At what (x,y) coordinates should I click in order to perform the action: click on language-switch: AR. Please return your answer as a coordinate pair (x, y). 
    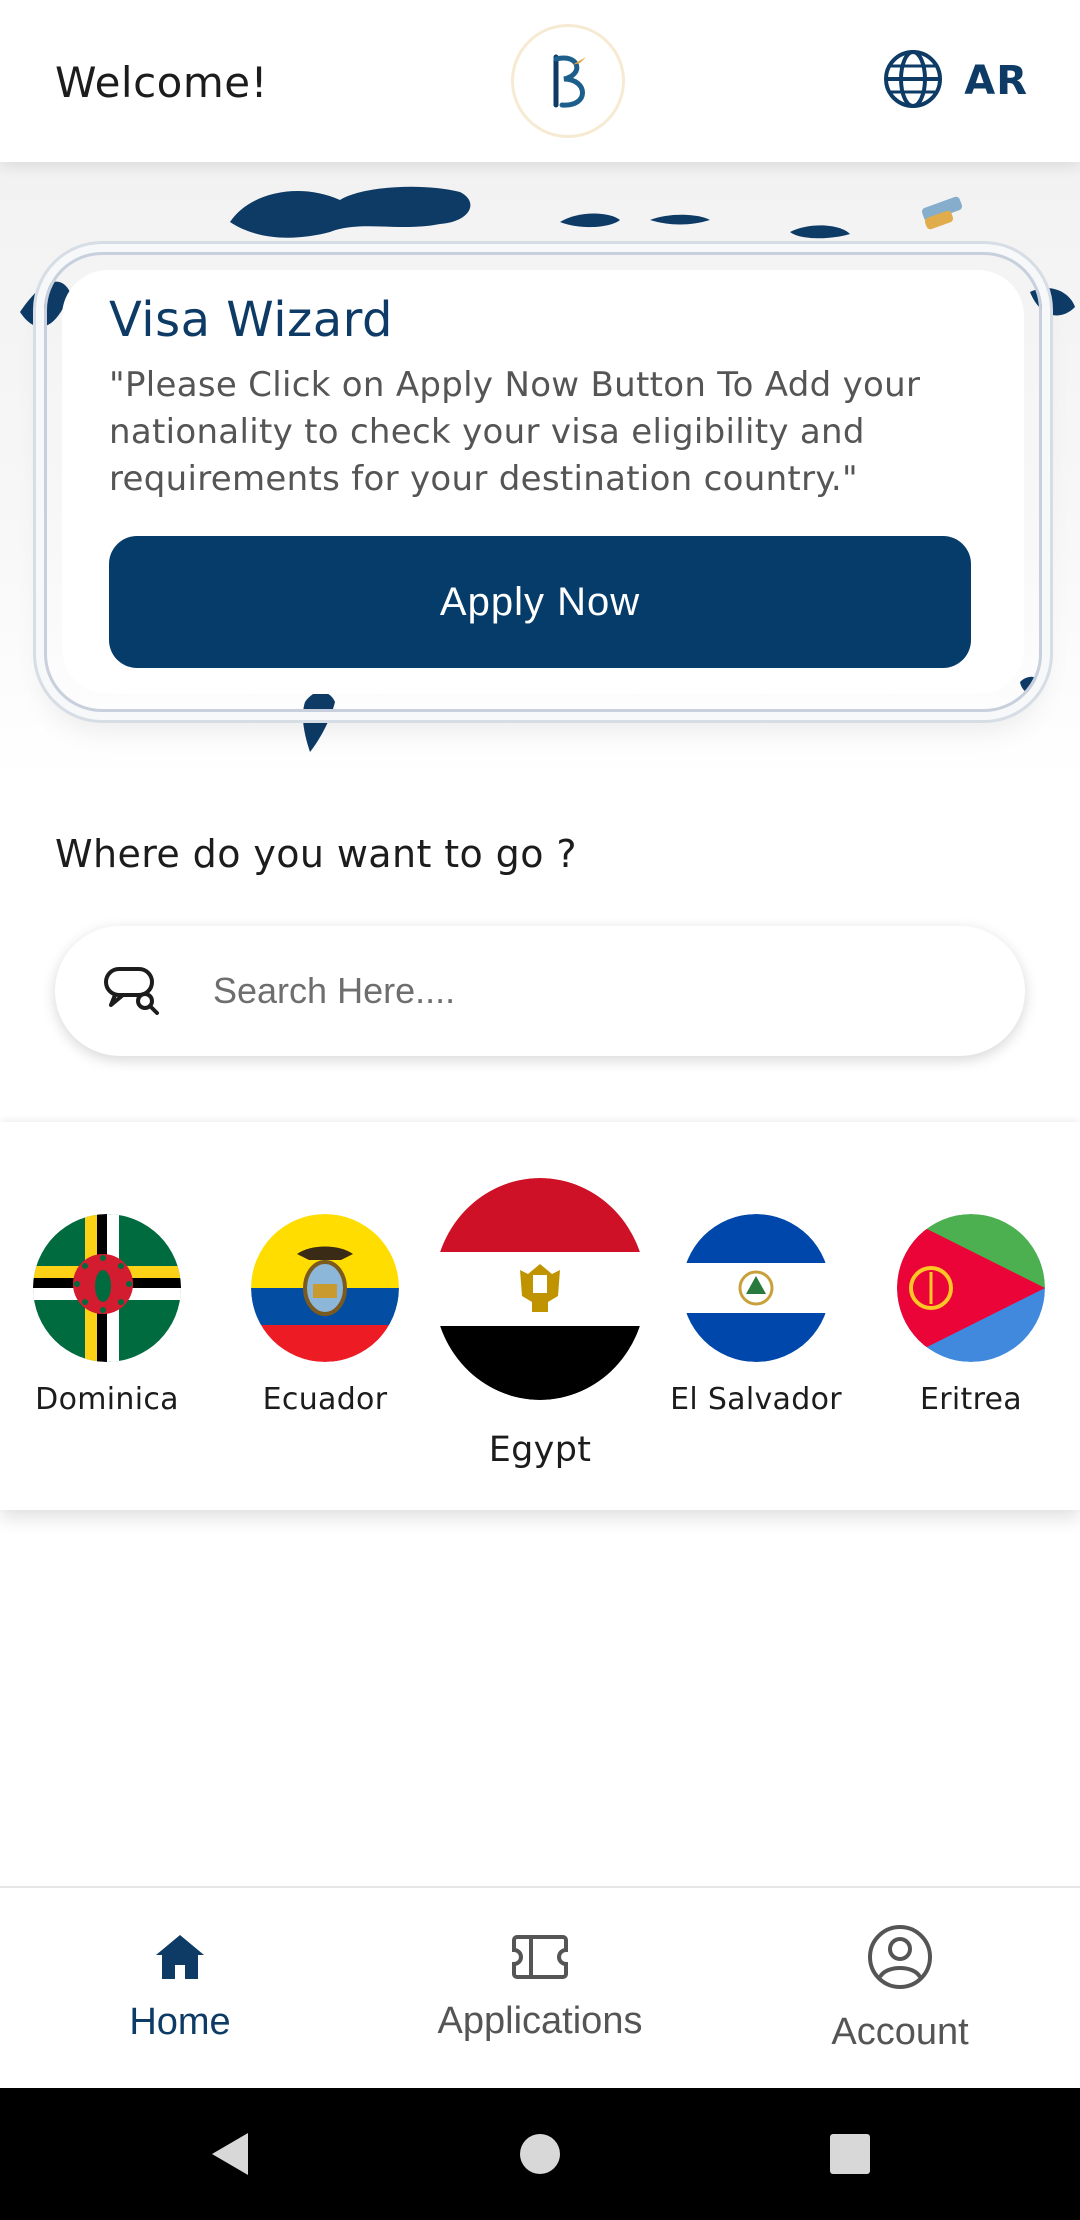
    Looking at the image, I should click on (955, 81).